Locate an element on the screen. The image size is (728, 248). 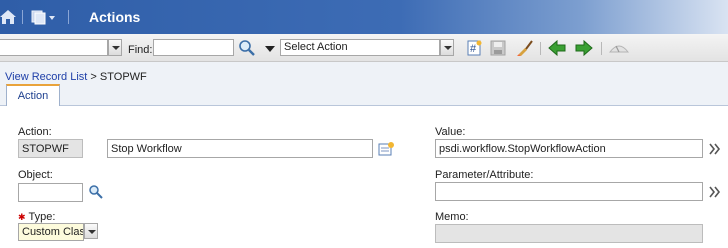
toolbar: Find: Select Action # is located at coordinates (364, 48).